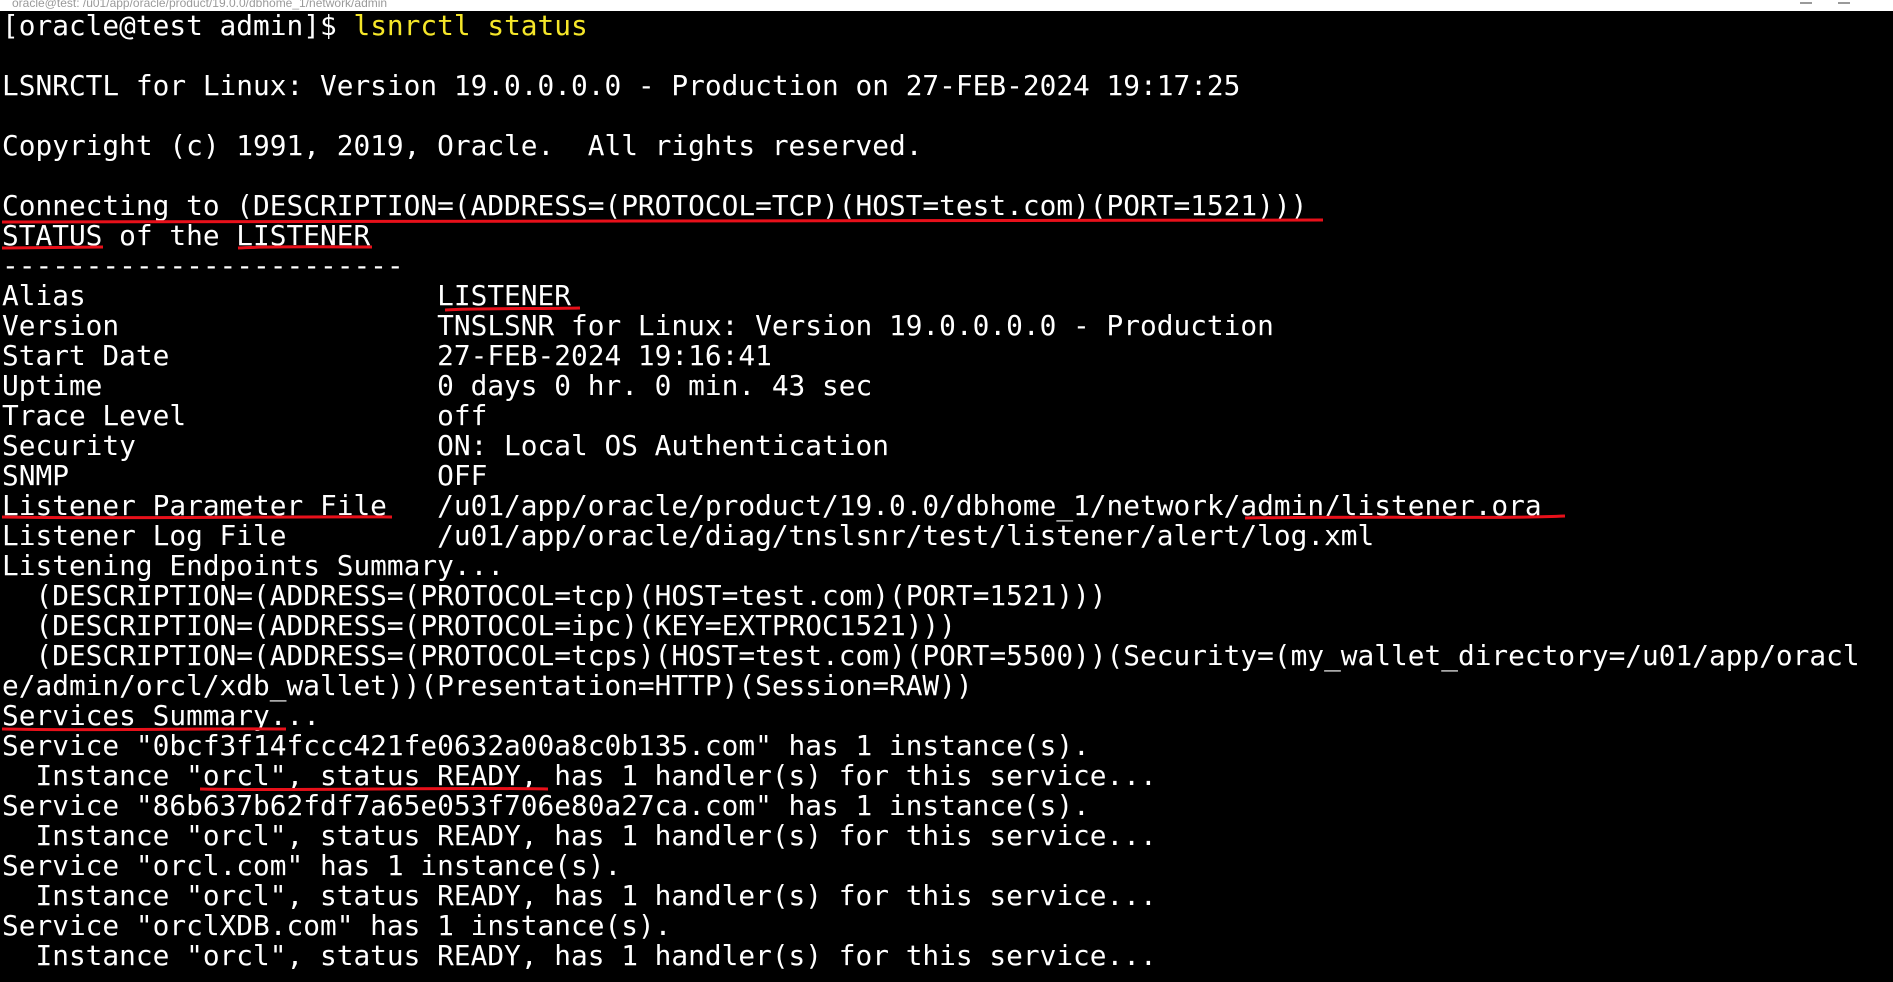  What do you see at coordinates (337, 925) in the screenshot?
I see `terminal-line: Service "orclXDB.com" has 1 instance(s).` at bounding box center [337, 925].